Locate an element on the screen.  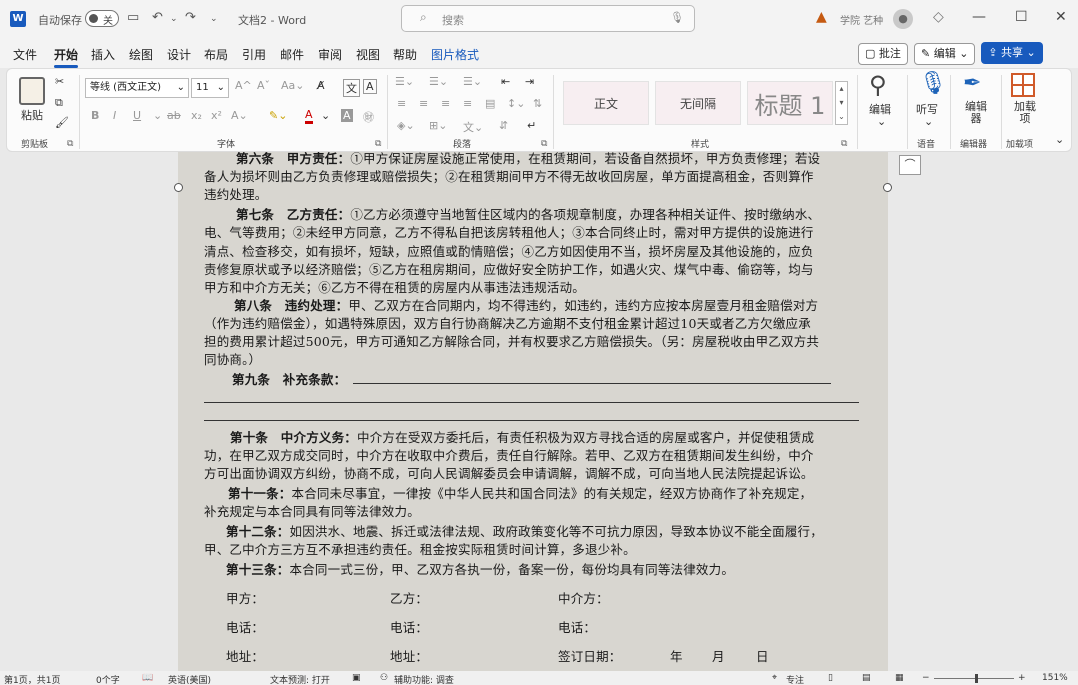
undo-icon: ↶ is located at coordinates (157, 17).